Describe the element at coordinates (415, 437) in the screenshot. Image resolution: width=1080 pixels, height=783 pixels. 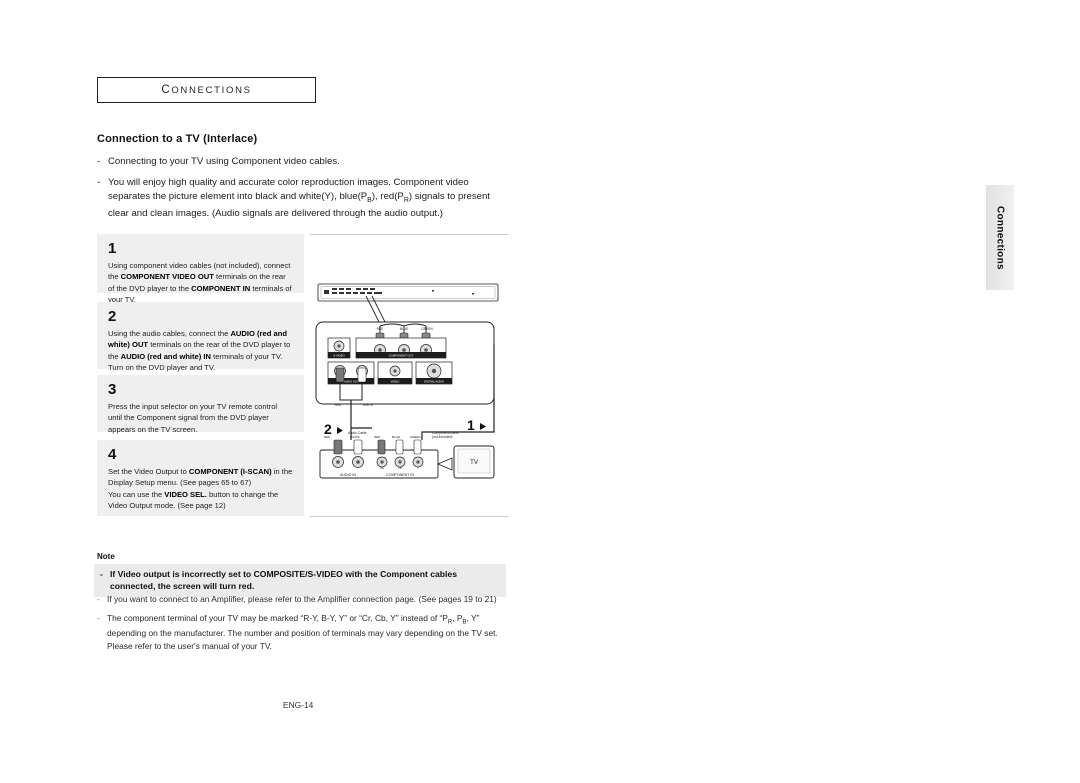
I see `svg-text: GREEN` at that location.